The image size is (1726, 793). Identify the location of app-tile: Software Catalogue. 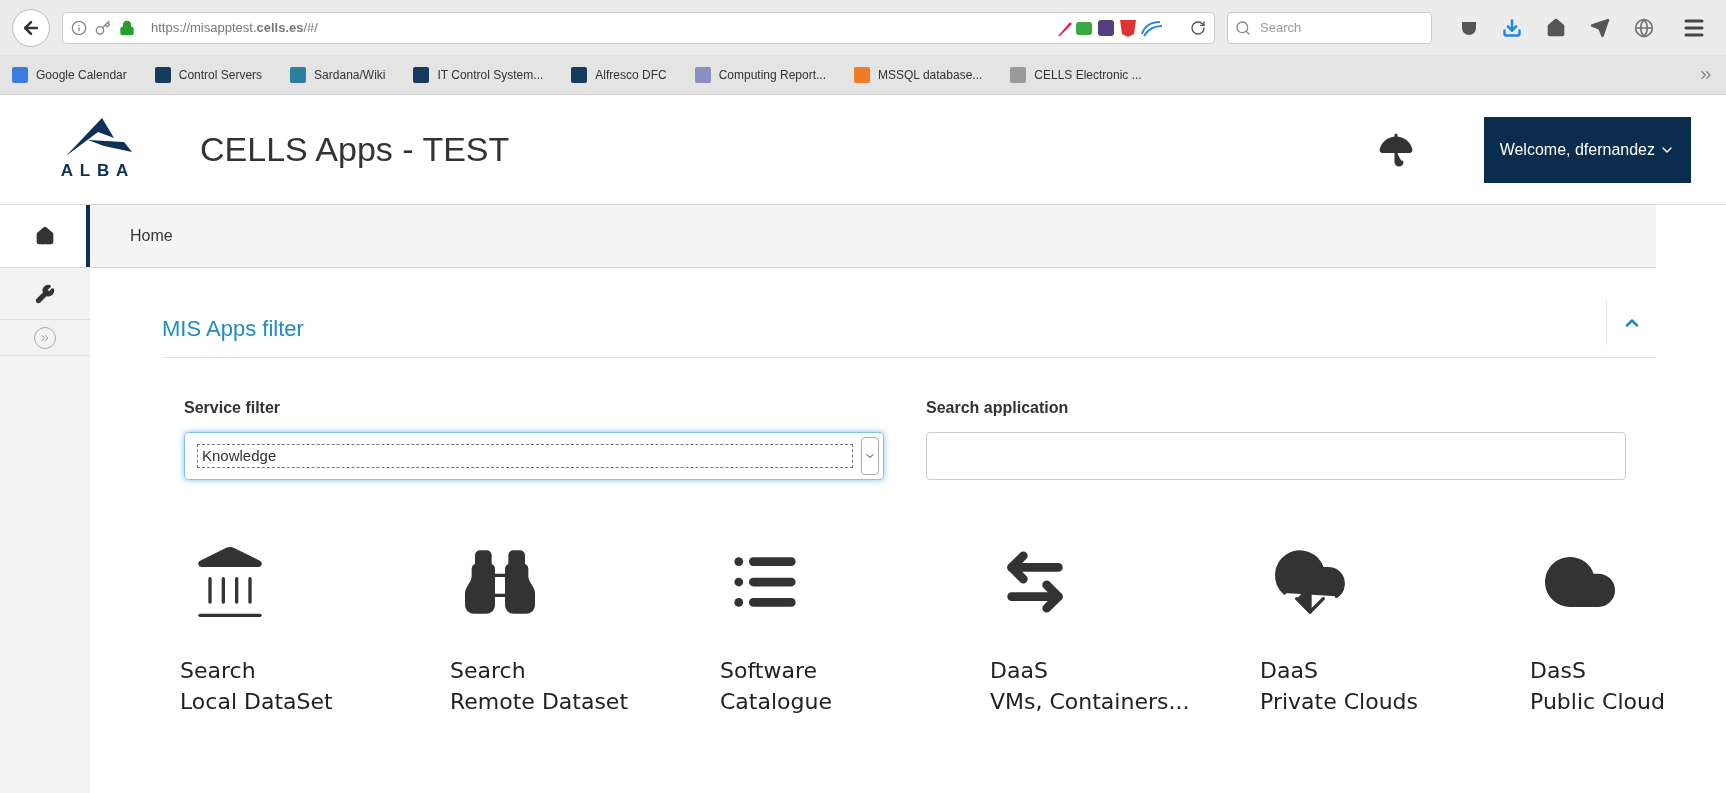
(855, 625).